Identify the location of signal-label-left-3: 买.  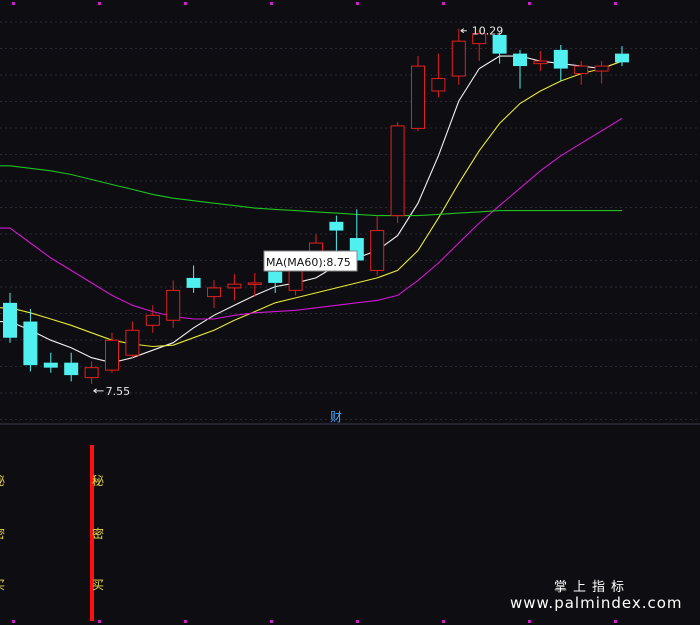
(2, 585).